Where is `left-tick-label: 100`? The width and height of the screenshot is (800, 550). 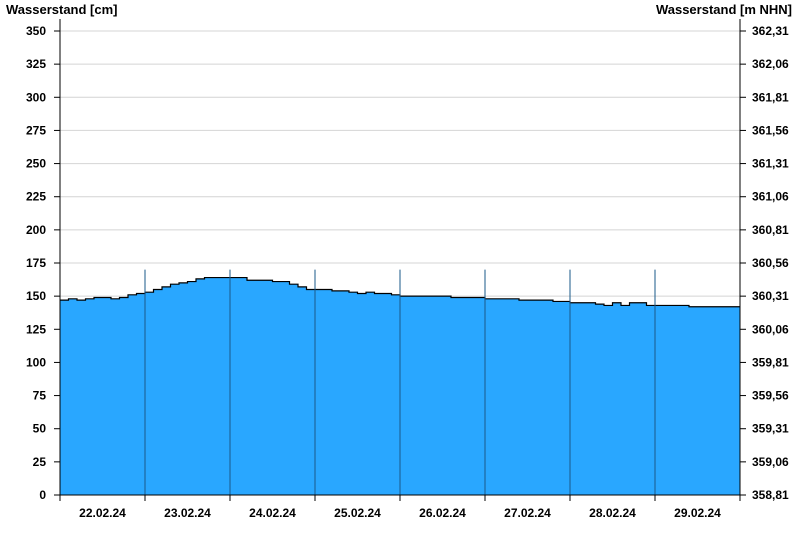
left-tick-label: 100 is located at coordinates (36, 362).